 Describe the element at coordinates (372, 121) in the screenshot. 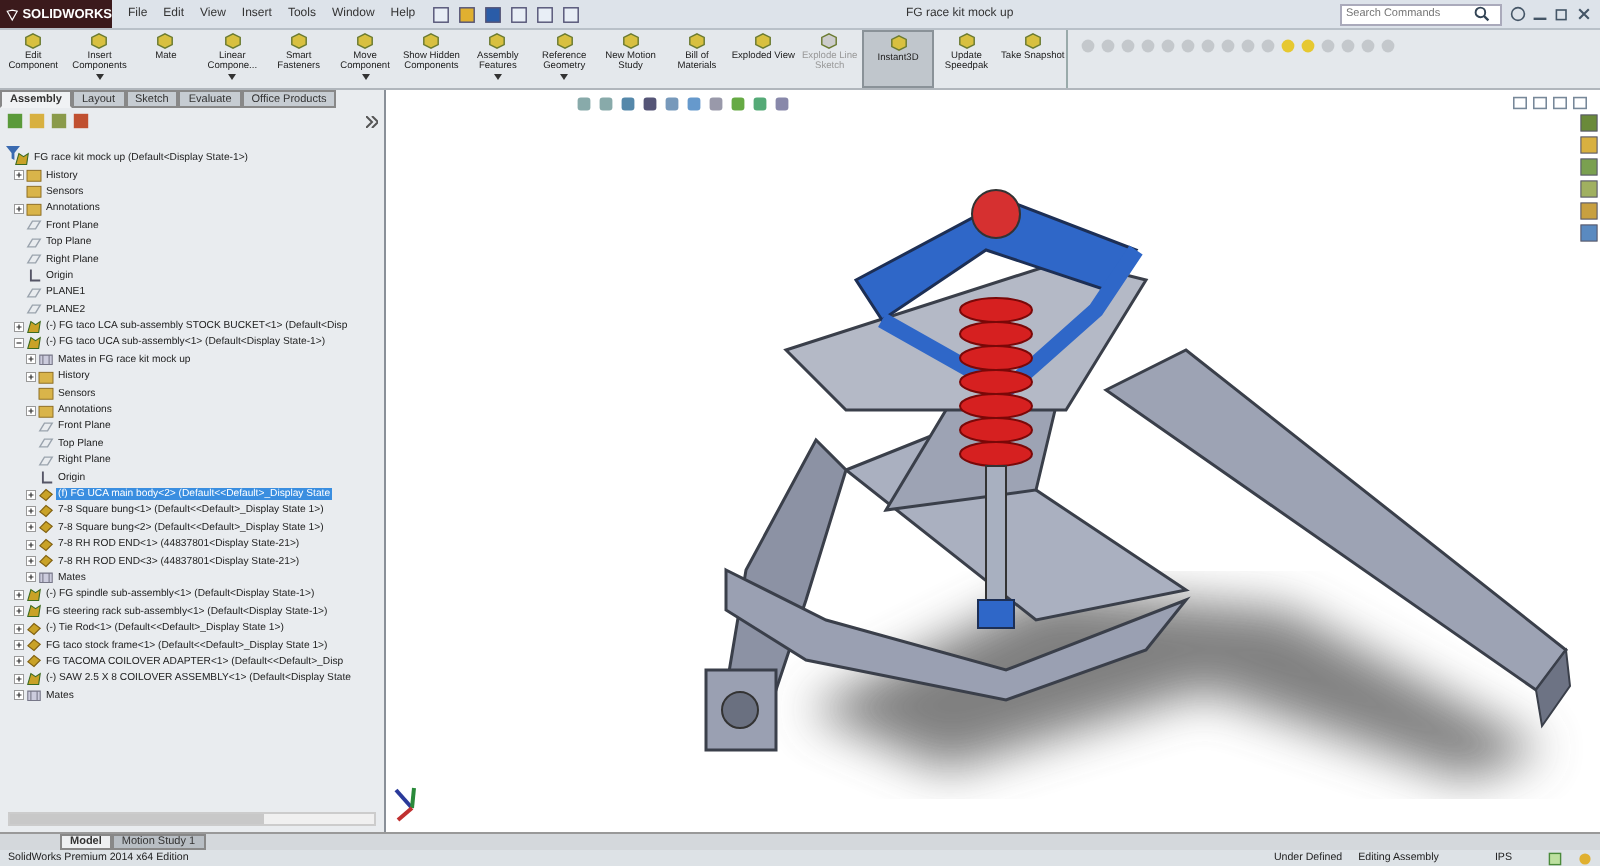

I see `expand-panel-icon` at that location.